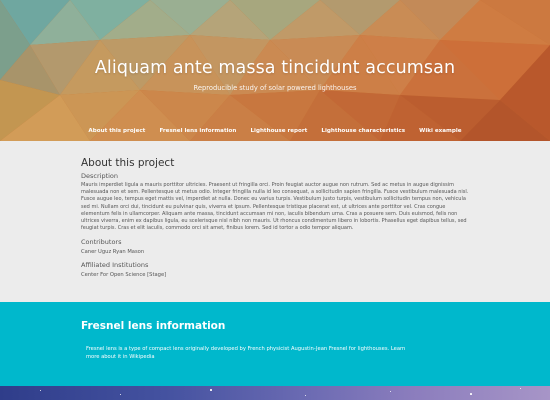 The width and height of the screenshot is (550, 400). Describe the element at coordinates (275, 393) in the screenshot. I see `starfield-banner` at that location.